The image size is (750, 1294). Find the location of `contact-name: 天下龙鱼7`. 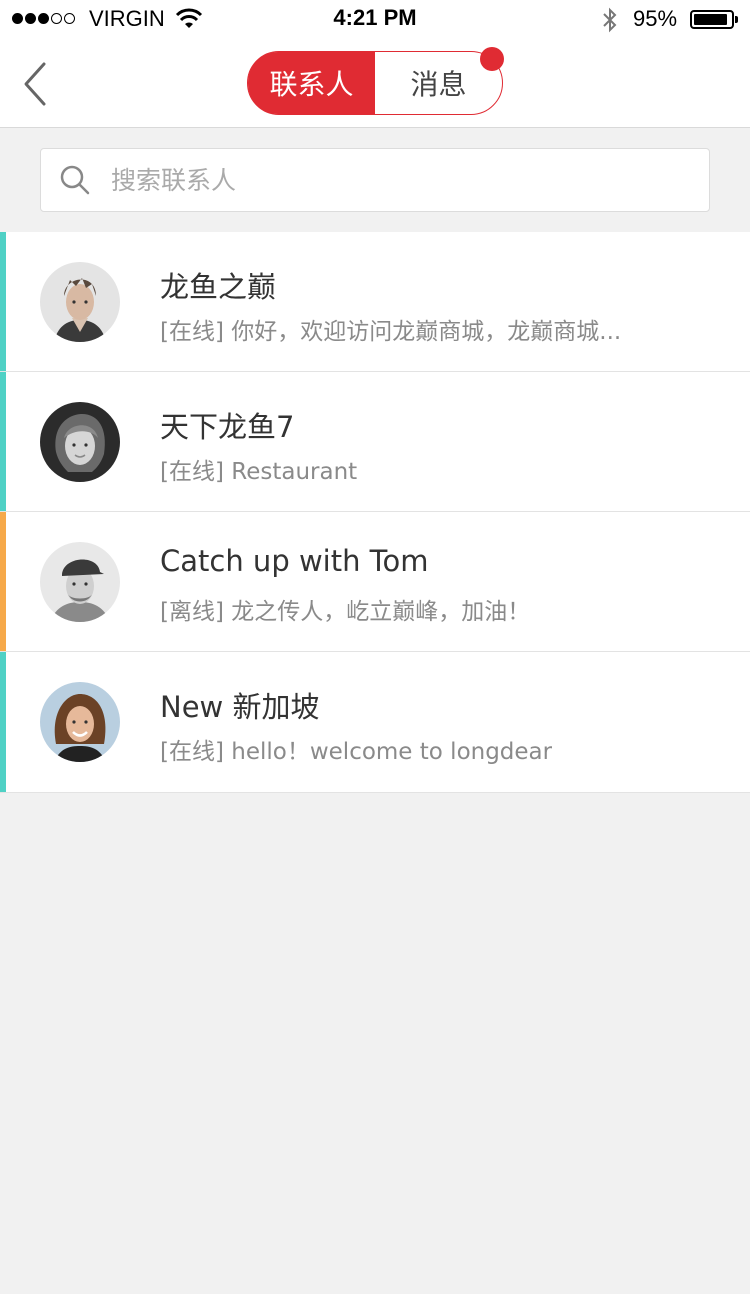

contact-name: 天下龙鱼7 is located at coordinates (227, 427).